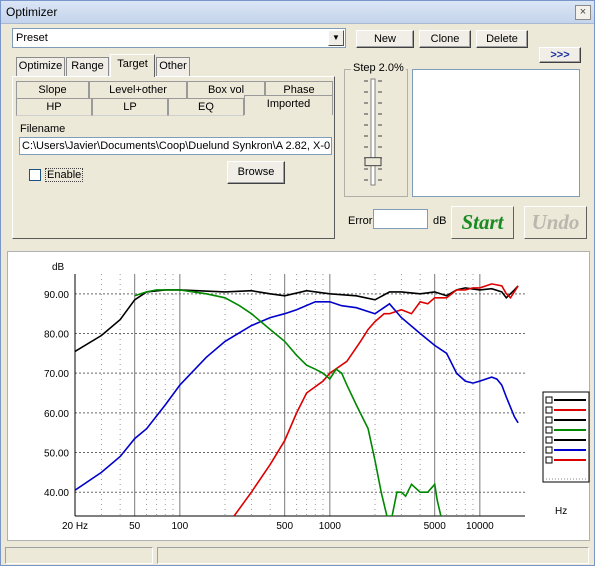  I want to click on y-tick-label: 90.00, so click(56, 295).